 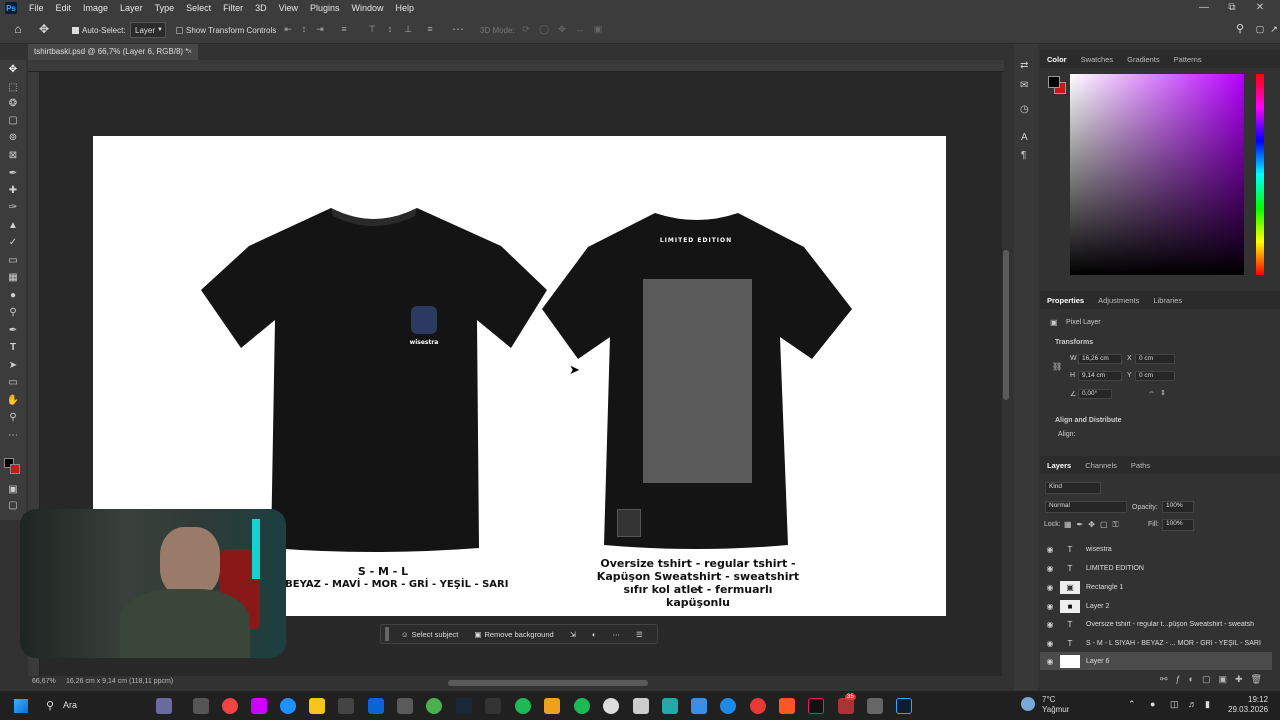 I want to click on screen-mode-icon: ▢, so click(x=13, y=506).